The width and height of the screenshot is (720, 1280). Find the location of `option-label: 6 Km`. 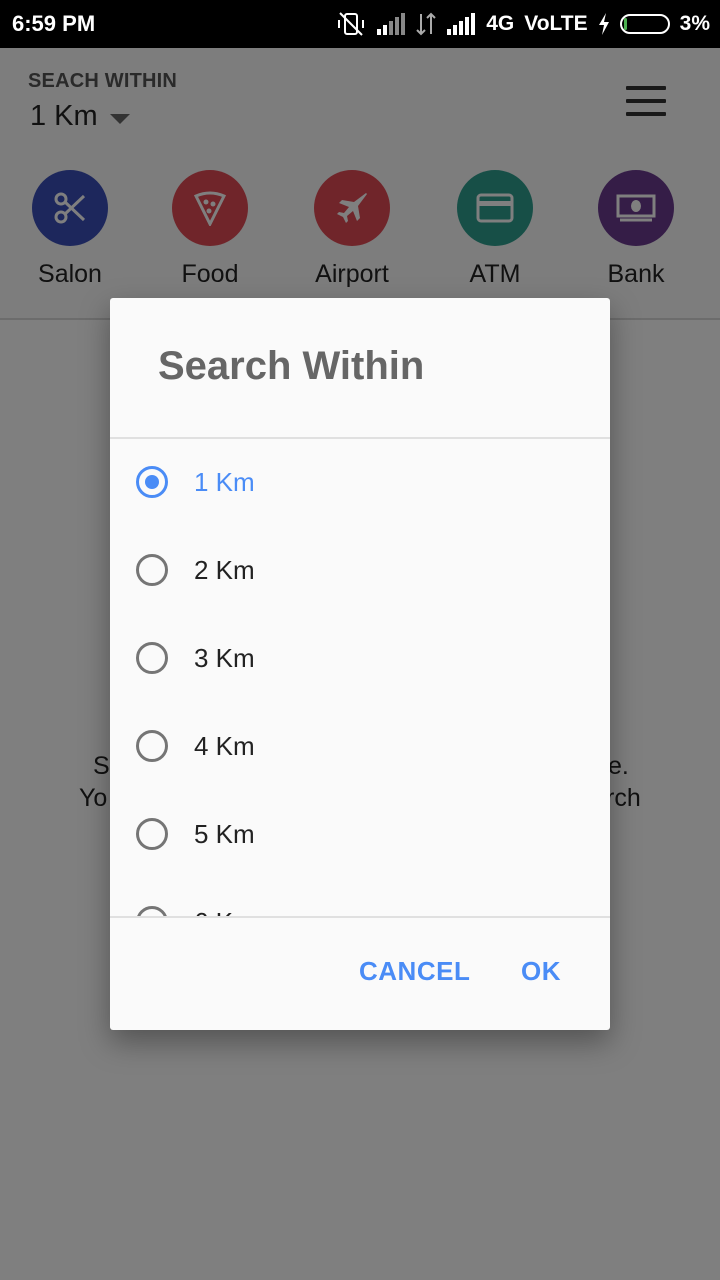

option-label: 6 Km is located at coordinates (224, 912).